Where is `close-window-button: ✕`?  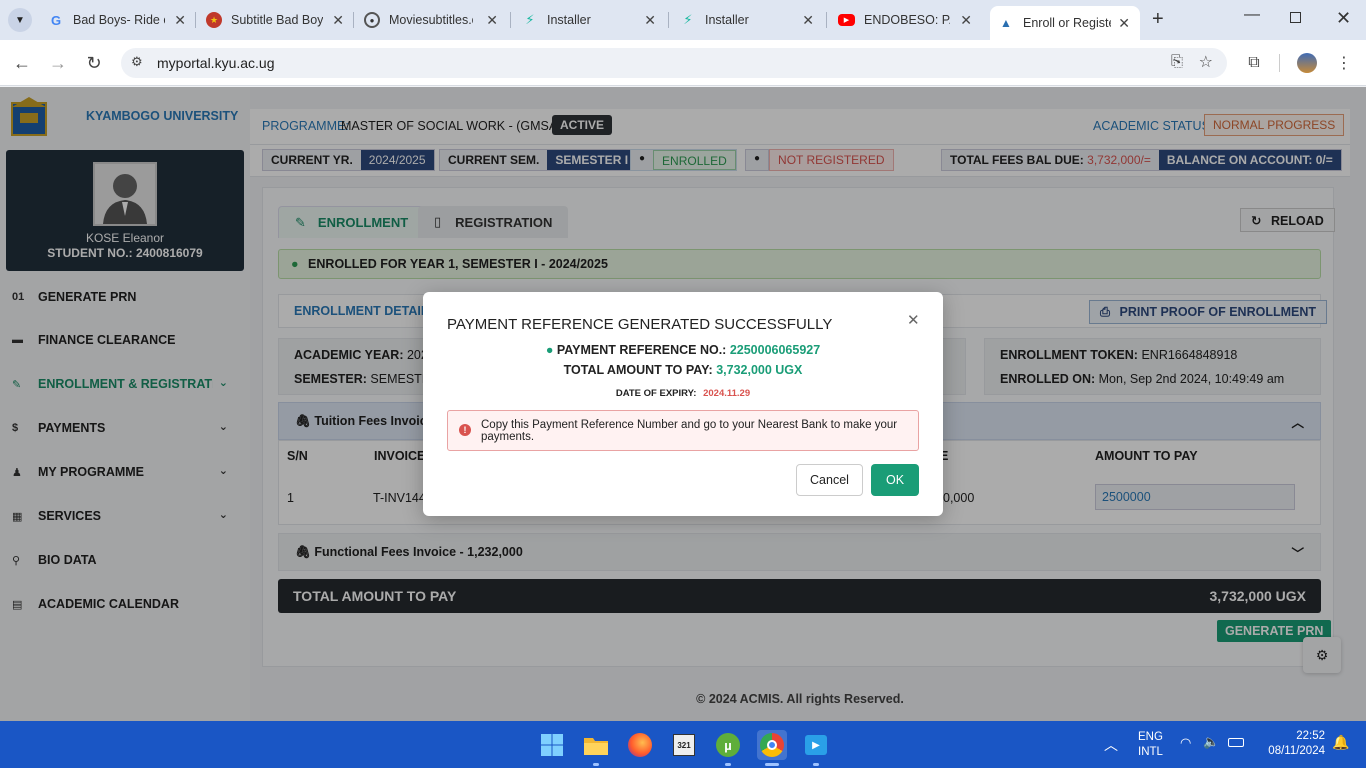 close-window-button: ✕ is located at coordinates (1343, 18).